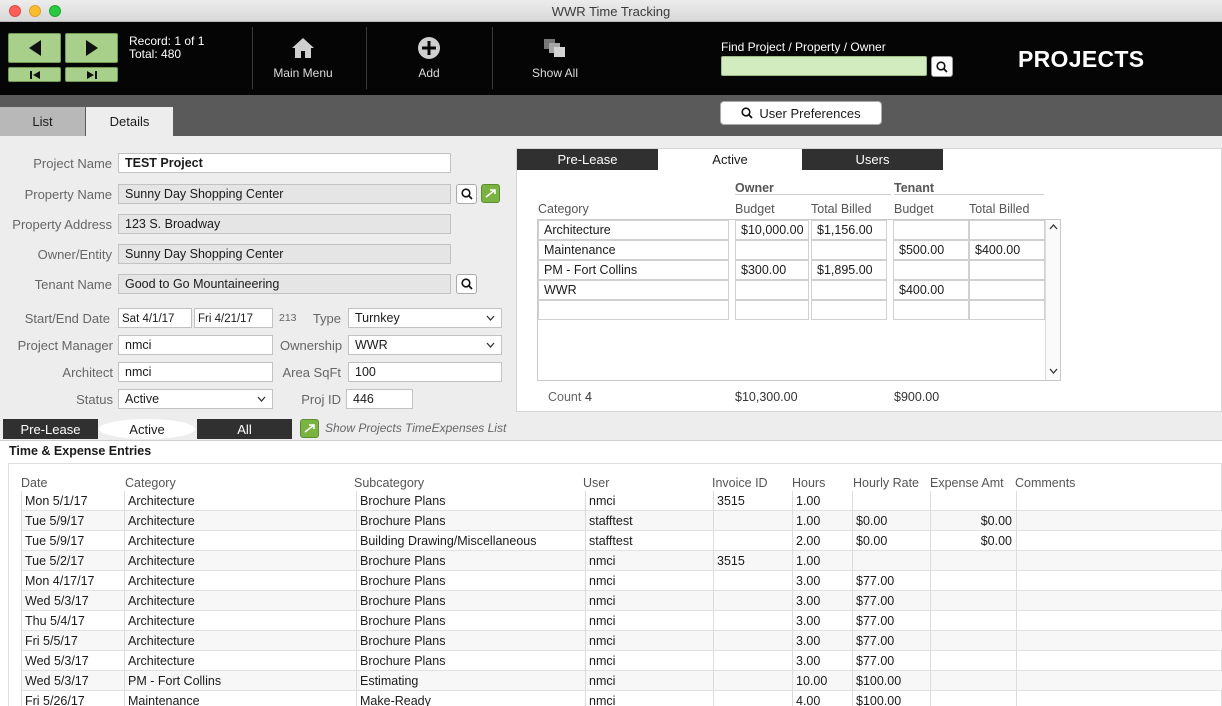  What do you see at coordinates (72, 521) in the screenshot?
I see `cell-date: Tue 5/9/17` at bounding box center [72, 521].